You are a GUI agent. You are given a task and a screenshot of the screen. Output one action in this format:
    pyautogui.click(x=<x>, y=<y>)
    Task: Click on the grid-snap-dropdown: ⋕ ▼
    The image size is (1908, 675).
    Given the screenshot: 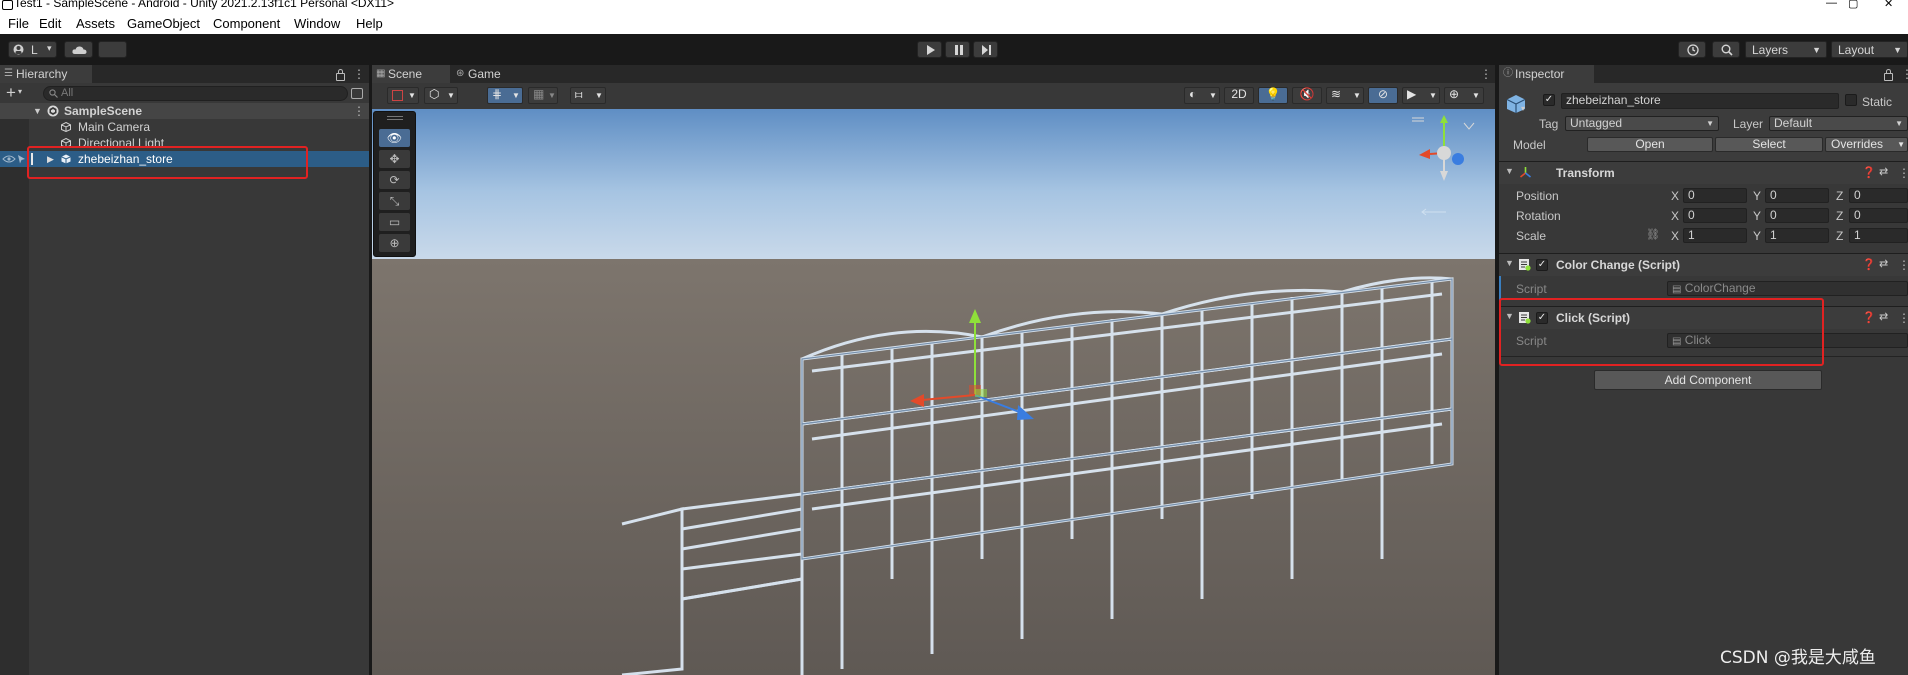 What is the action you would take?
    pyautogui.click(x=505, y=95)
    